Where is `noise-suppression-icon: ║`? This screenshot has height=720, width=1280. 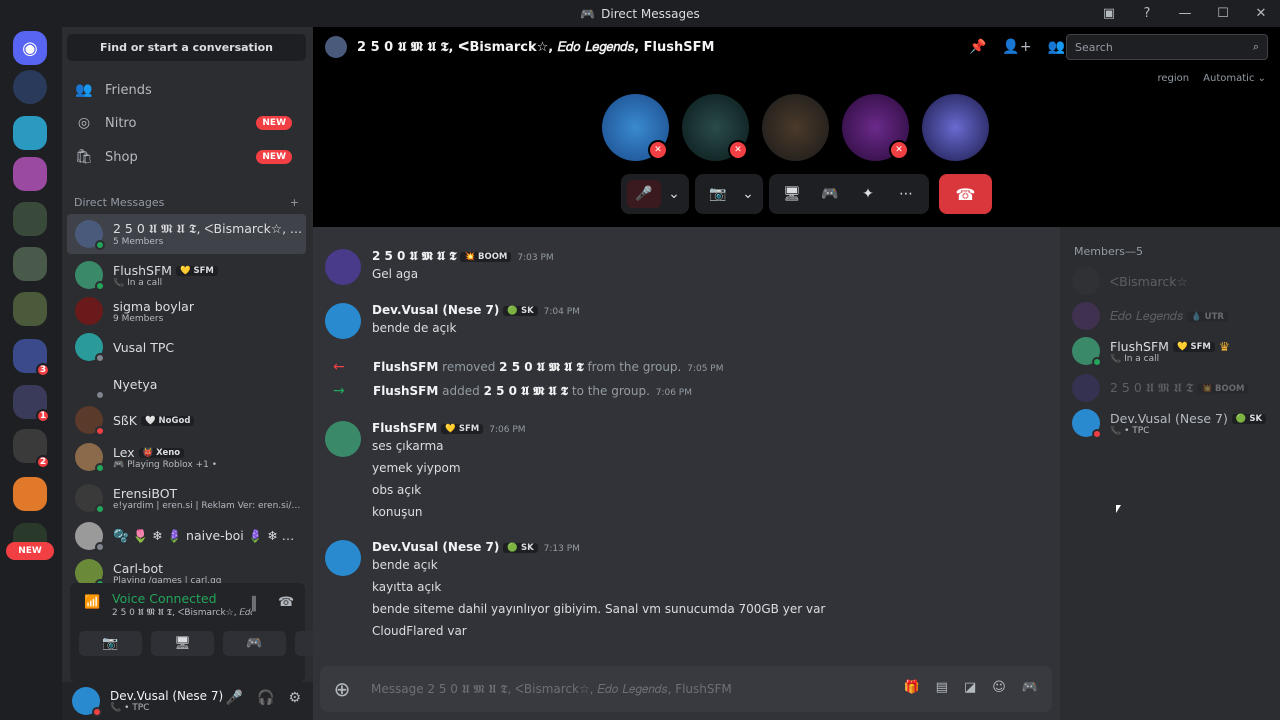
noise-suppression-icon: ║ is located at coordinates (254, 604).